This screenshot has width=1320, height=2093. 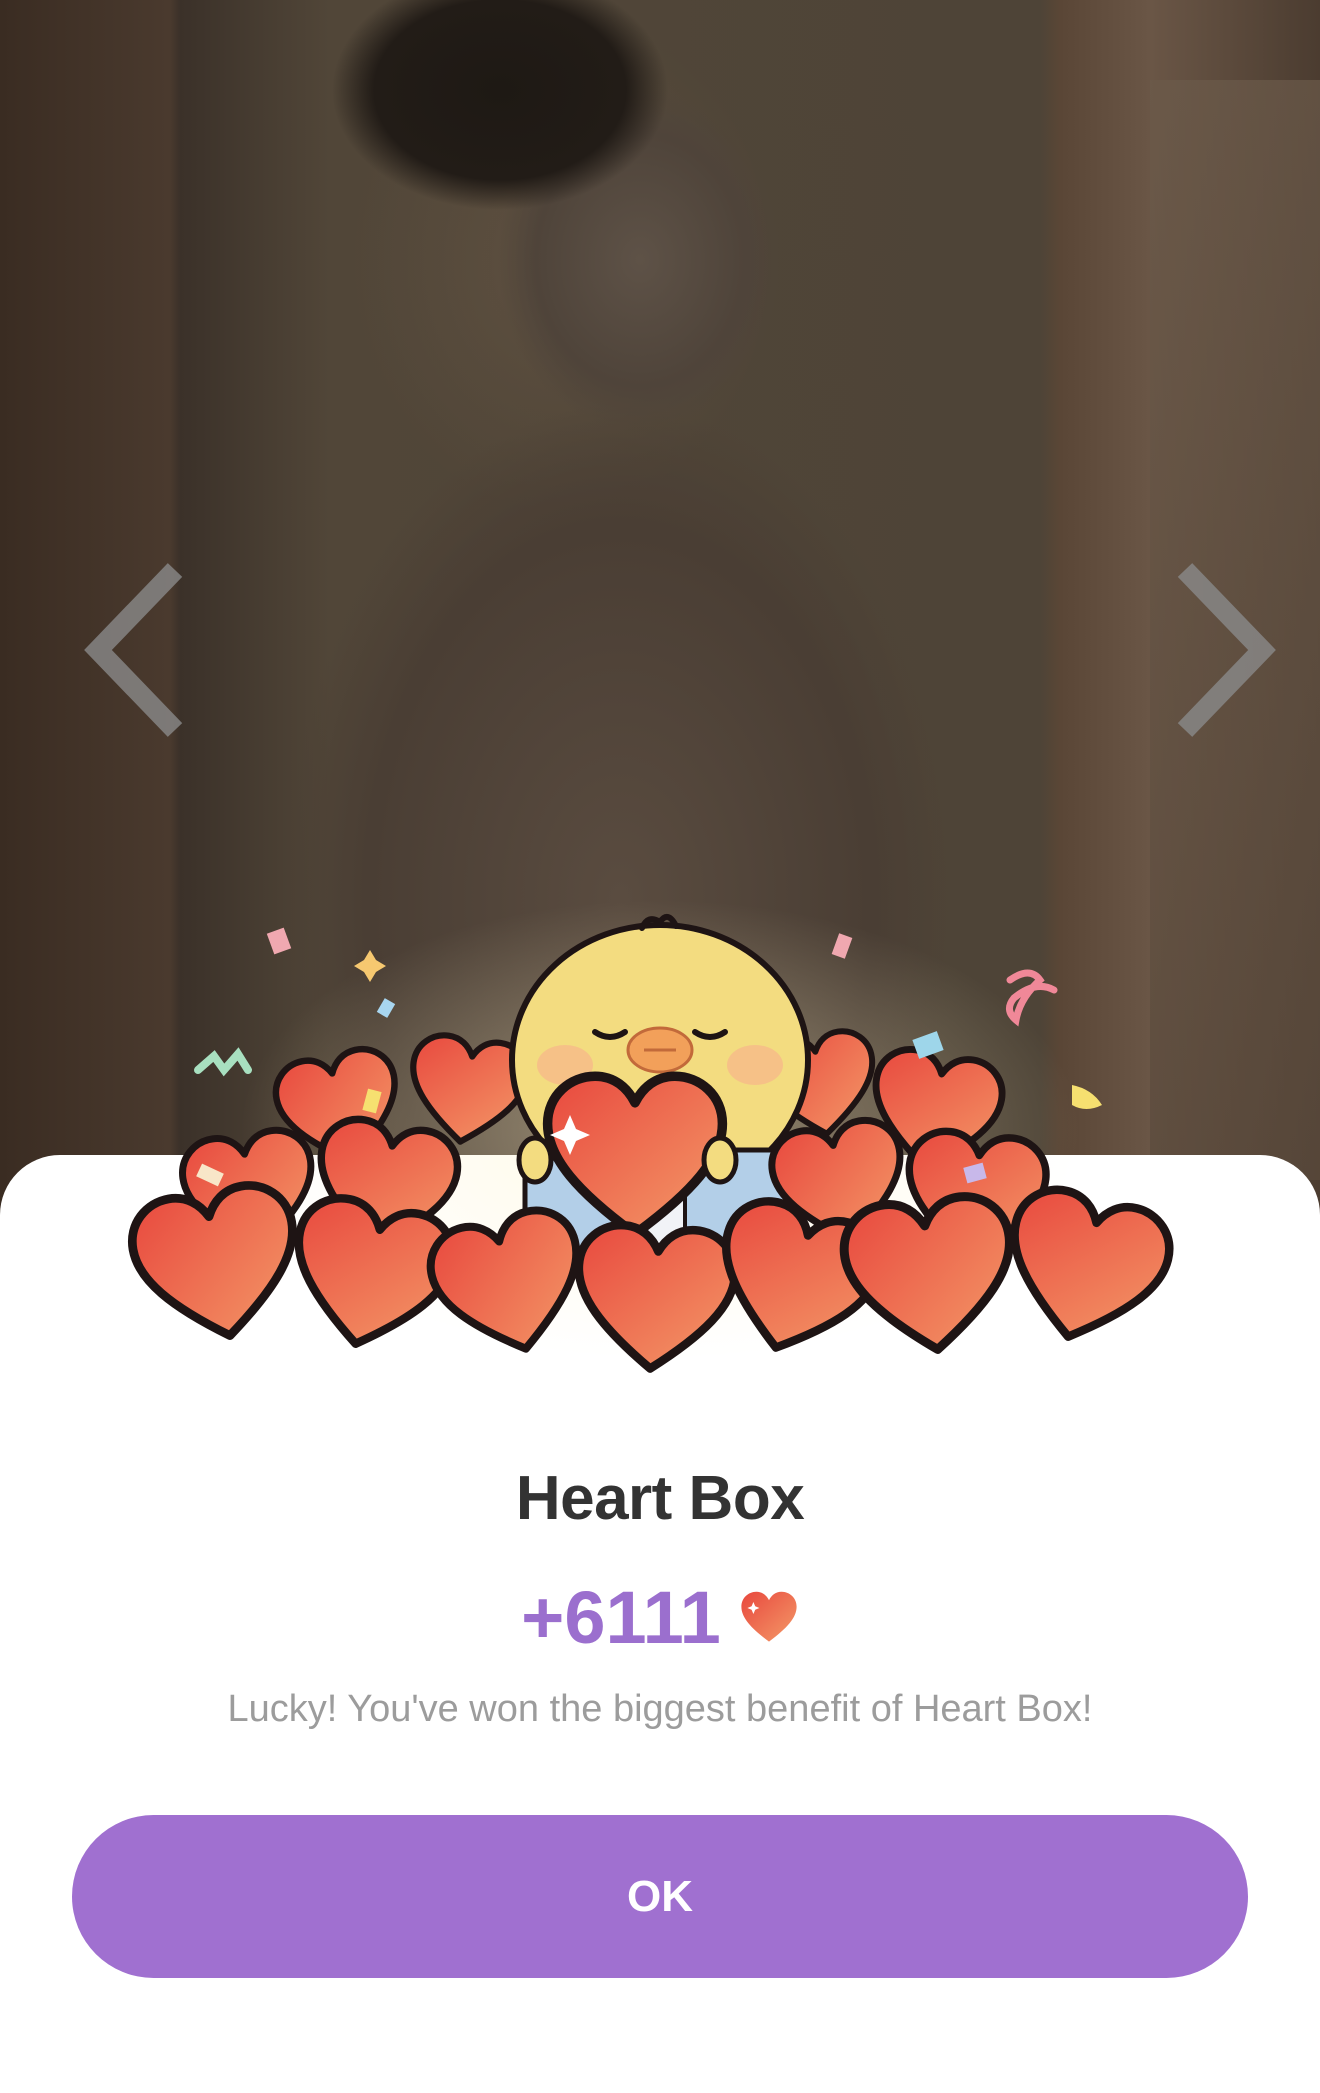 I want to click on previous-photo-button, so click(x=135, y=650).